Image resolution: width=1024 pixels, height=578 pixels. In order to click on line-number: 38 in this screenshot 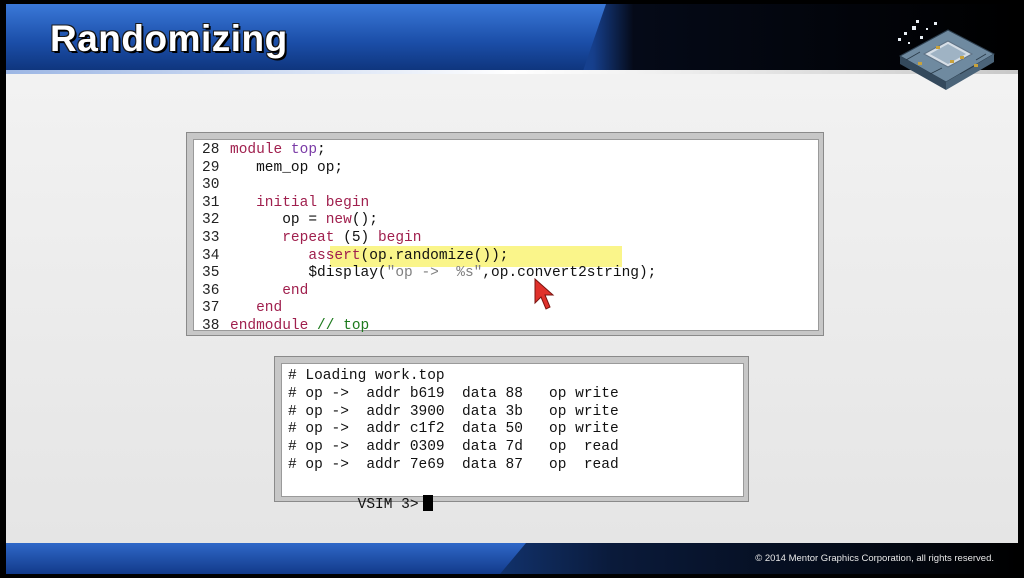, I will do `click(211, 326)`.